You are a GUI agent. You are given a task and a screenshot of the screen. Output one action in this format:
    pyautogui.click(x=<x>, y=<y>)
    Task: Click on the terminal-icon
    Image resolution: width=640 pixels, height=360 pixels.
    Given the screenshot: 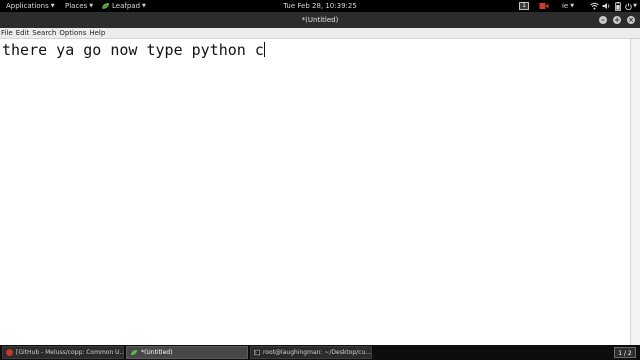 What is the action you would take?
    pyautogui.click(x=257, y=352)
    